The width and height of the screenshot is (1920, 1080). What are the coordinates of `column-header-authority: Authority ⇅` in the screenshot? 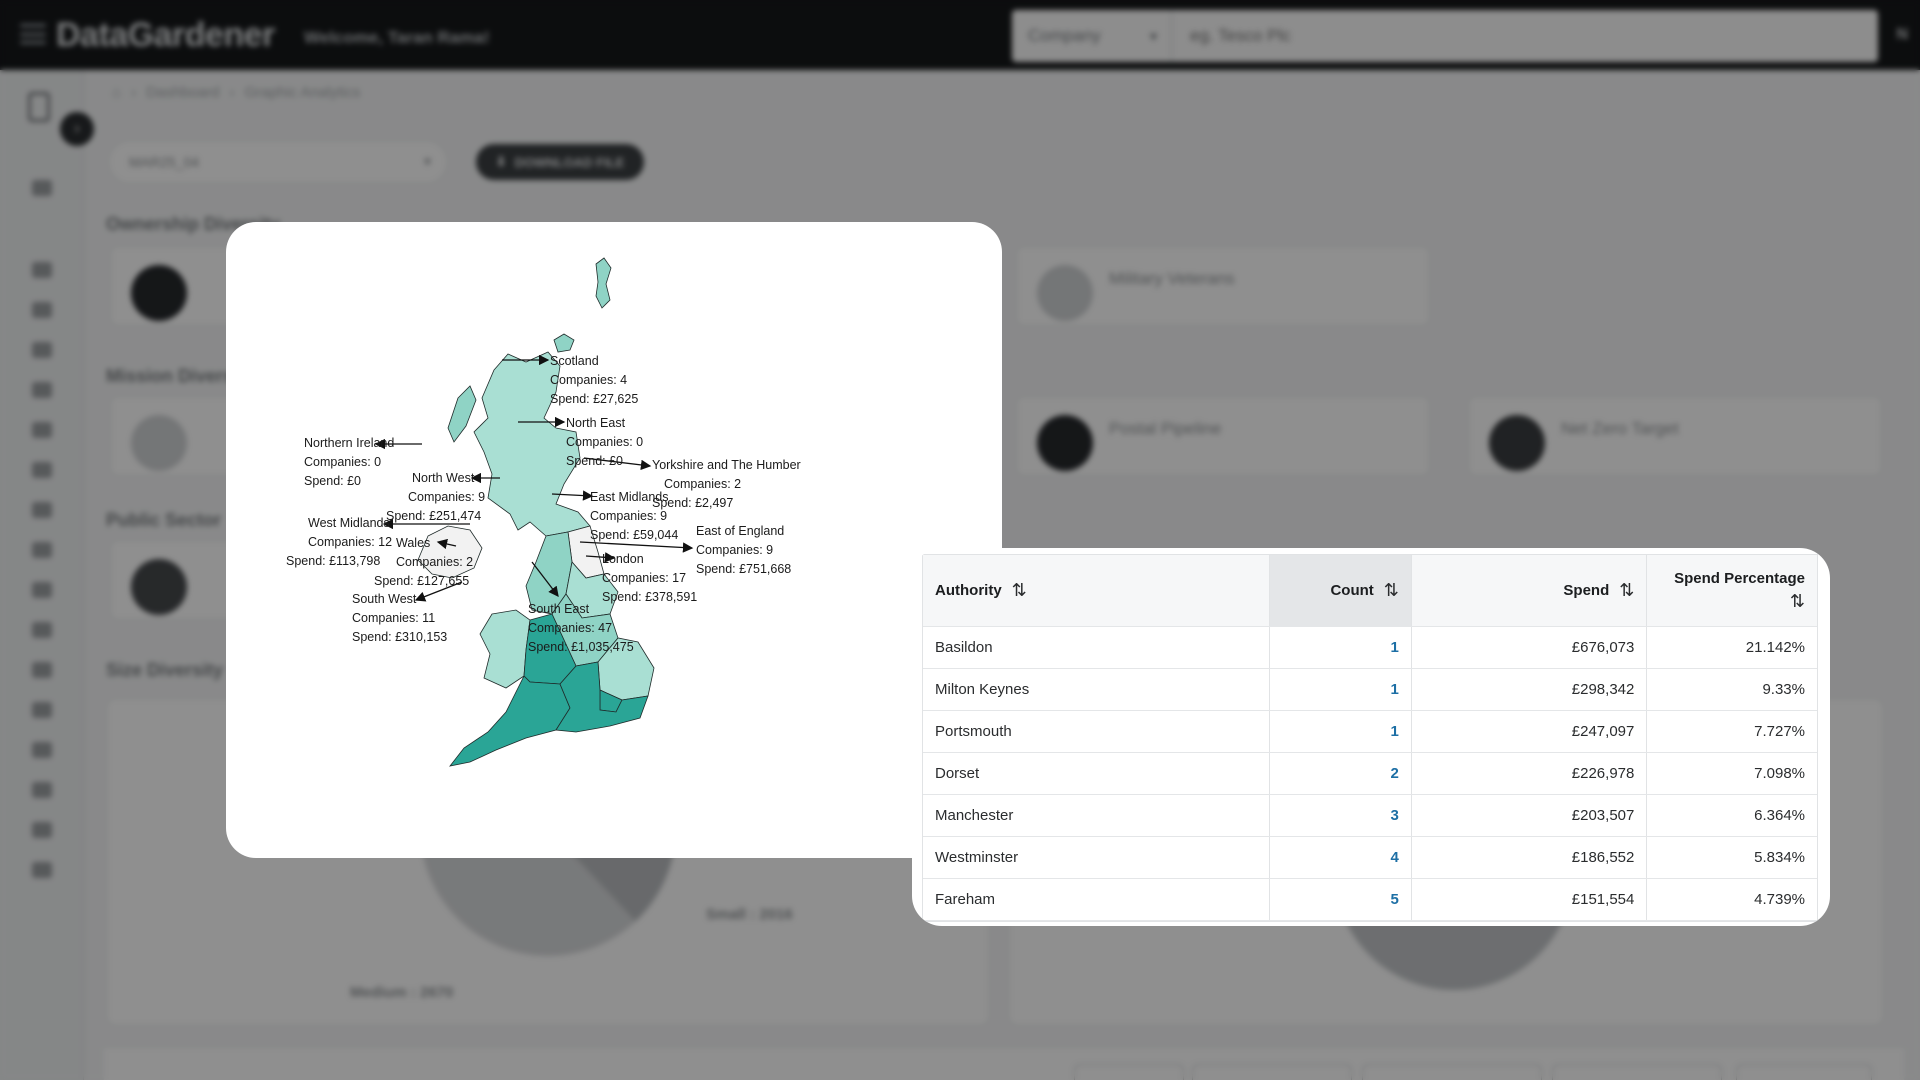 It's located at (1097, 590).